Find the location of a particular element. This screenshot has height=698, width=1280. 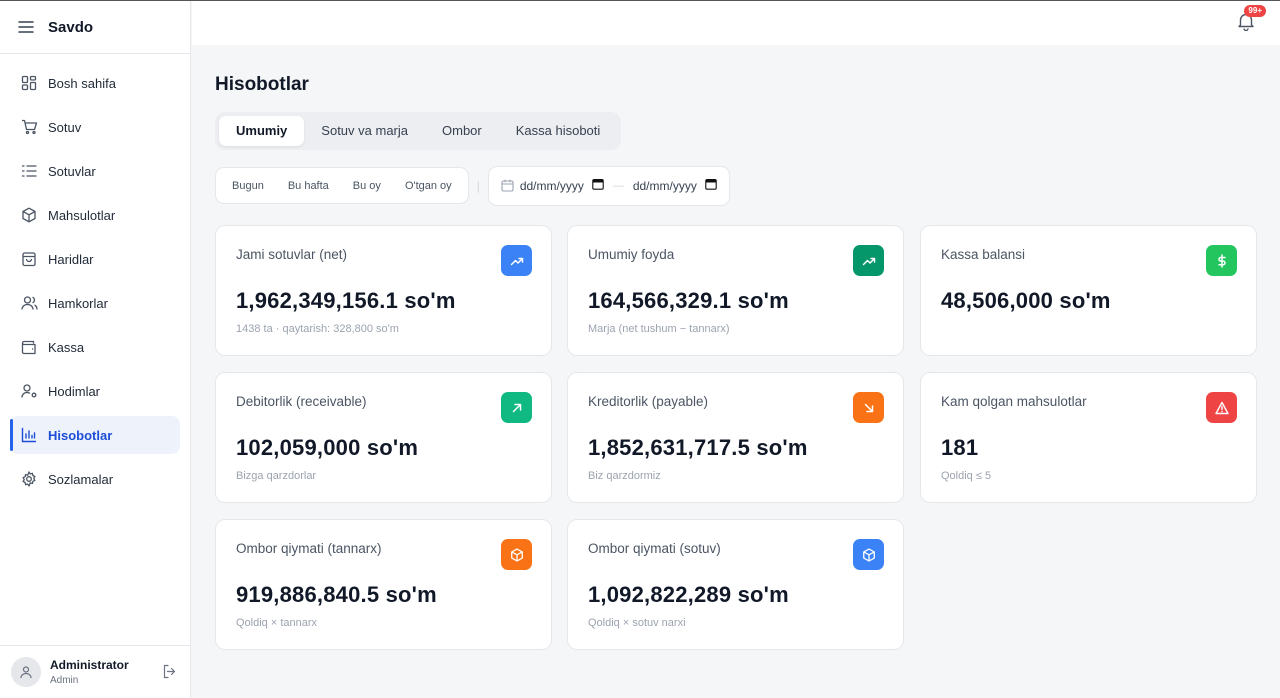

user-gear-icon is located at coordinates (29, 391).